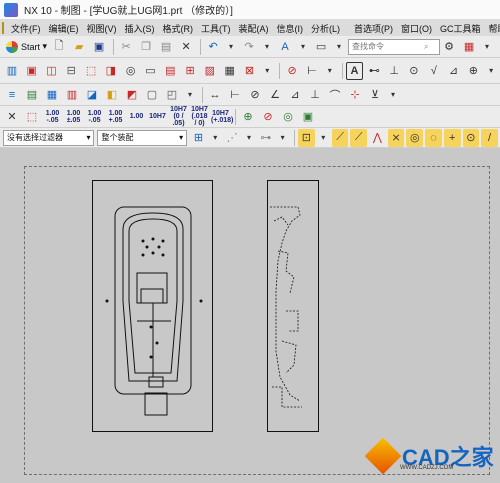  What do you see at coordinates (230, 71) in the screenshot?
I see `view-style-icon: ▦` at bounding box center [230, 71].